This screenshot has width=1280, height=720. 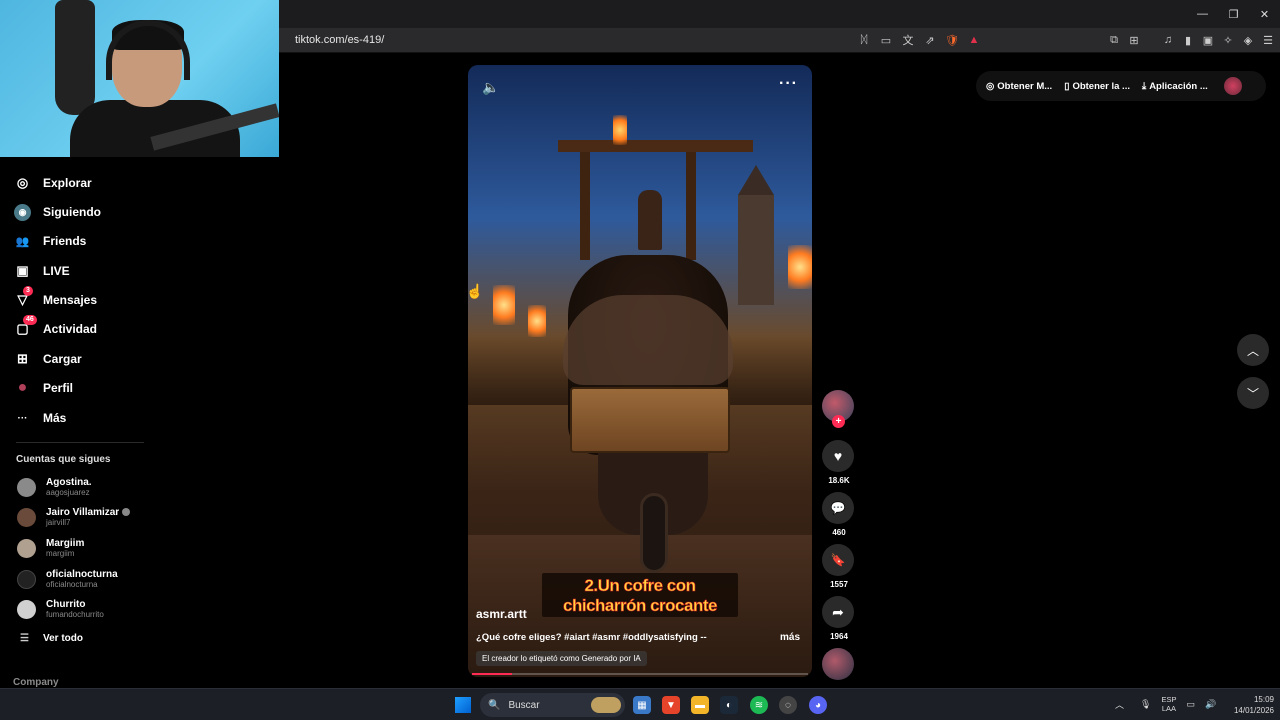 I want to click on network-icon: ▭, so click(x=1190, y=704).